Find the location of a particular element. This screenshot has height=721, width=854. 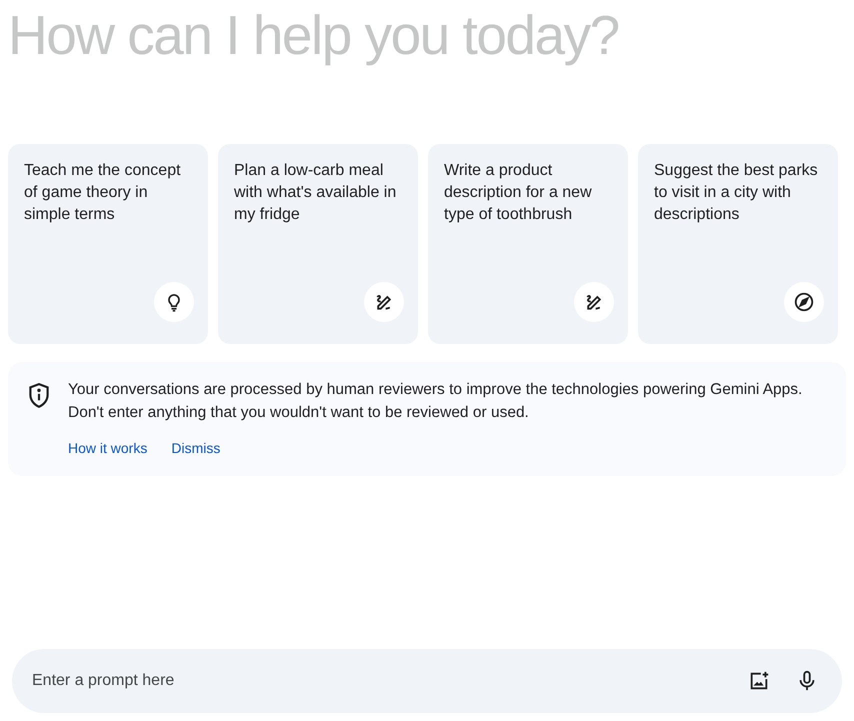

notice-link: Dismiss is located at coordinates (195, 448).